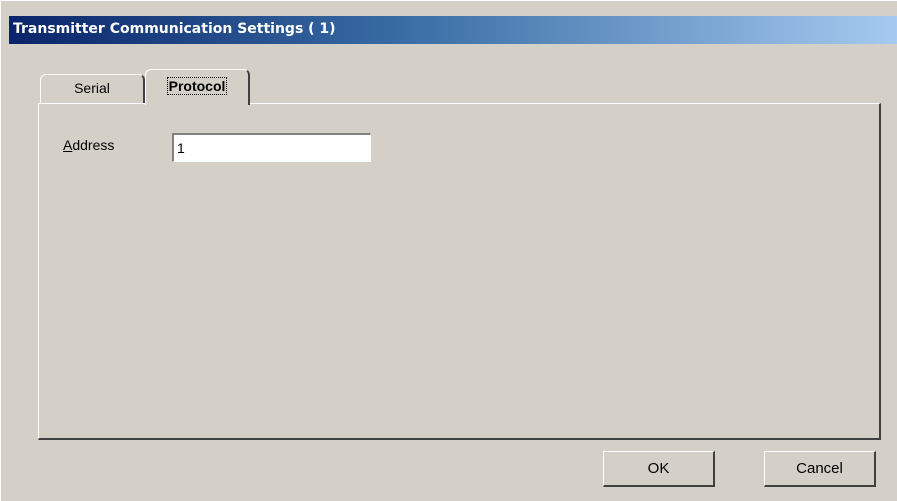 The height and width of the screenshot is (501, 897). I want to click on cancel-button: Cancel, so click(820, 469).